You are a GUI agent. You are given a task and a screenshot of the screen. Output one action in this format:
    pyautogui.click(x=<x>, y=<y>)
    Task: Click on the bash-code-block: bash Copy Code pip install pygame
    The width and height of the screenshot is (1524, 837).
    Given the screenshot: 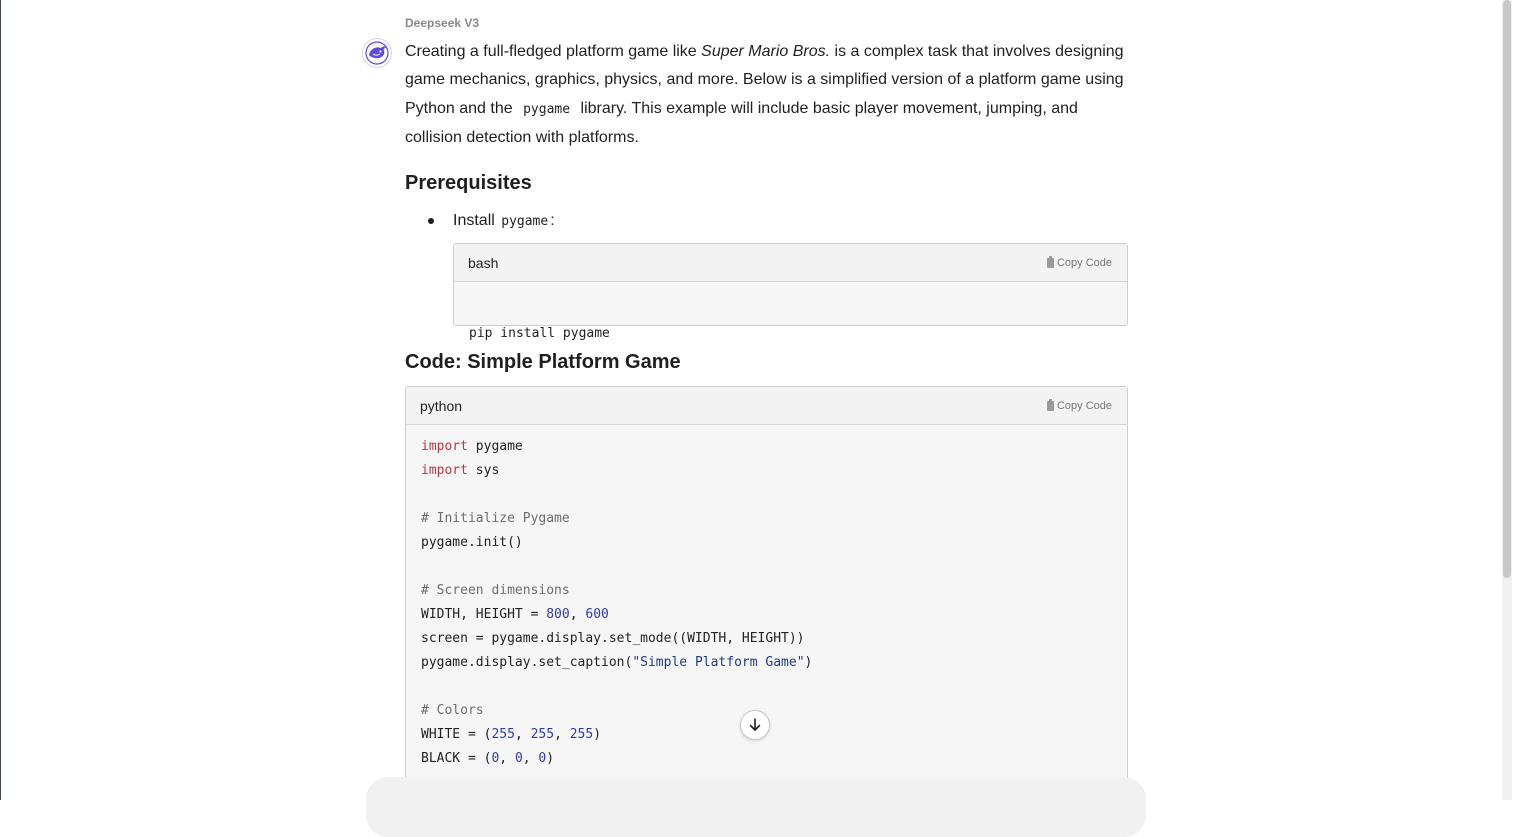 What is the action you would take?
    pyautogui.click(x=790, y=292)
    